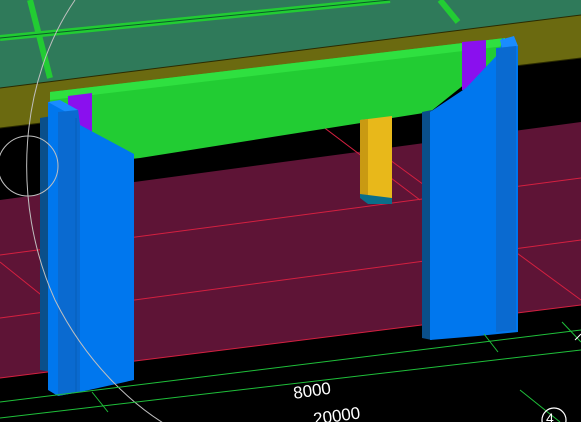 The height and width of the screenshot is (422, 581). What do you see at coordinates (550, 416) in the screenshot?
I see `grid-bubble-label: 4` at bounding box center [550, 416].